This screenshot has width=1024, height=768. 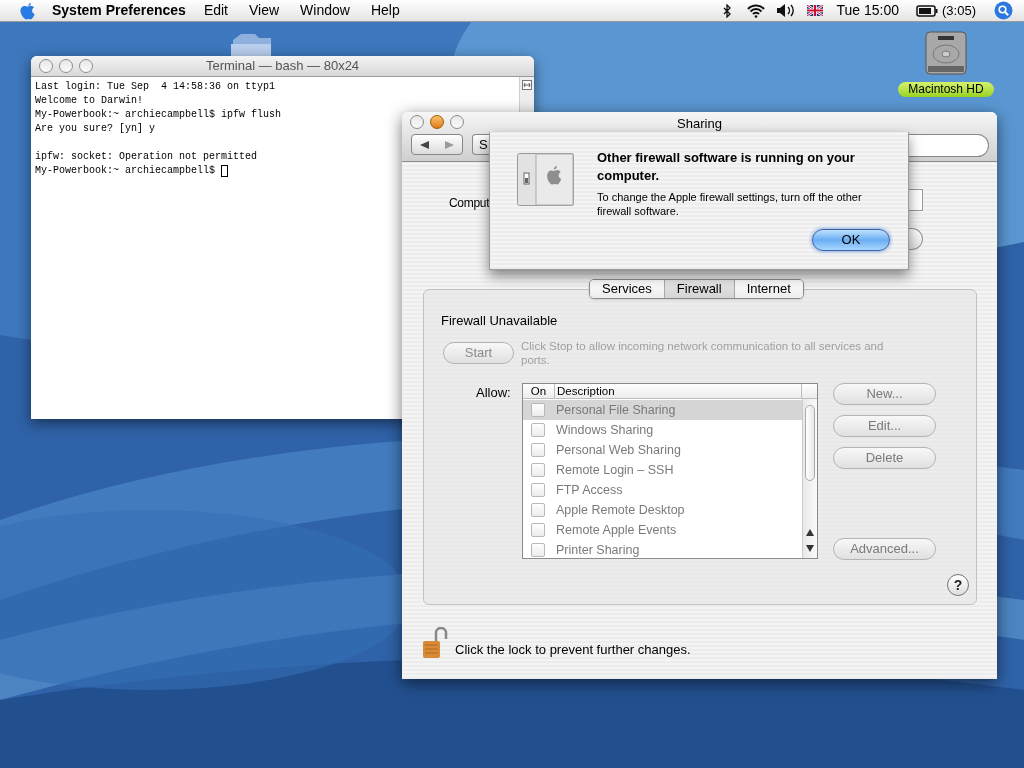 What do you see at coordinates (616, 530) in the screenshot?
I see `service-name: Remote Apple Events` at bounding box center [616, 530].